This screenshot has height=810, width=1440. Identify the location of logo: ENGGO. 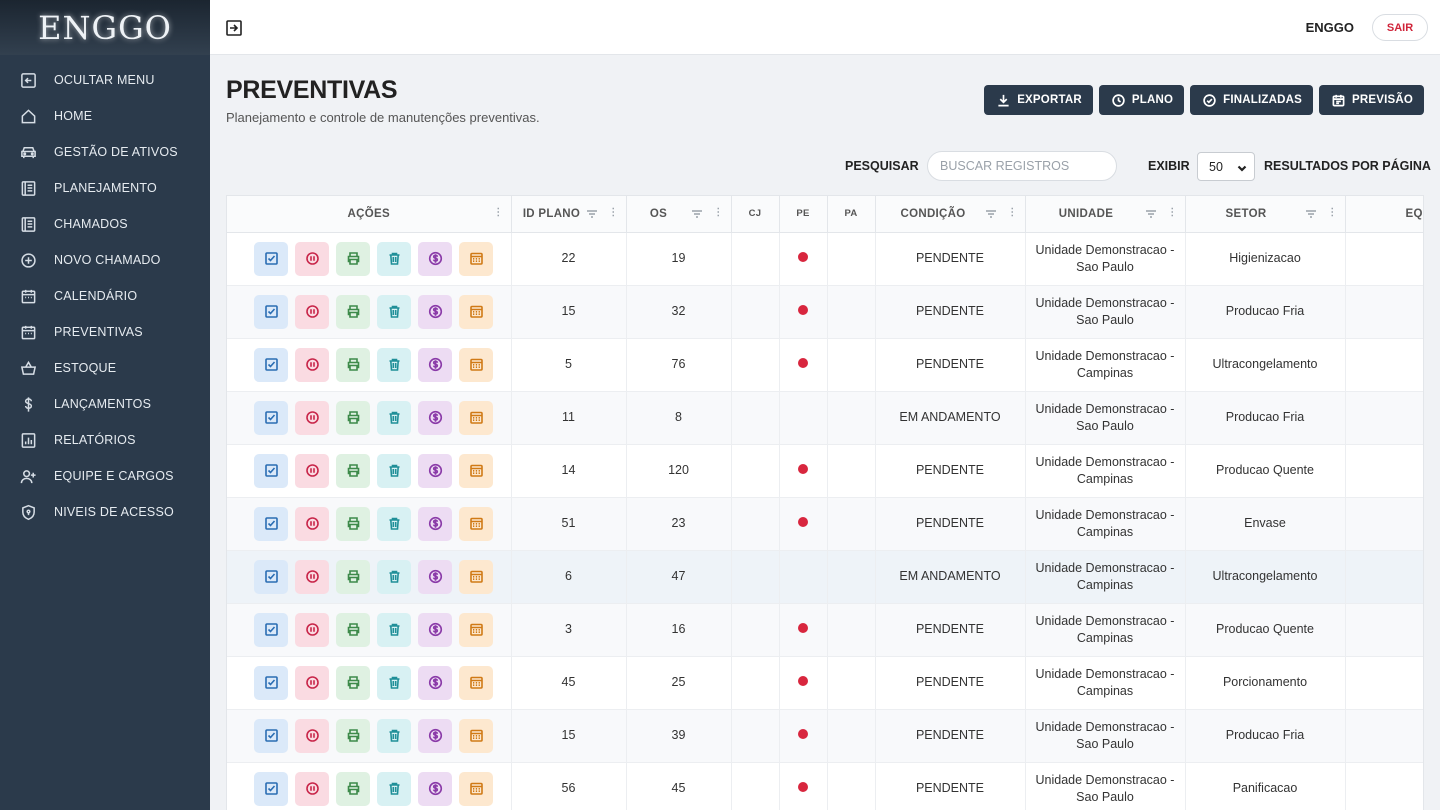
(105, 27).